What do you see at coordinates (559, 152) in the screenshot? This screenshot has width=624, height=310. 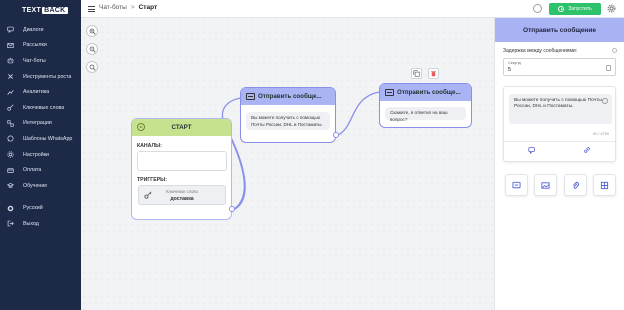 I see `message-actions` at bounding box center [559, 152].